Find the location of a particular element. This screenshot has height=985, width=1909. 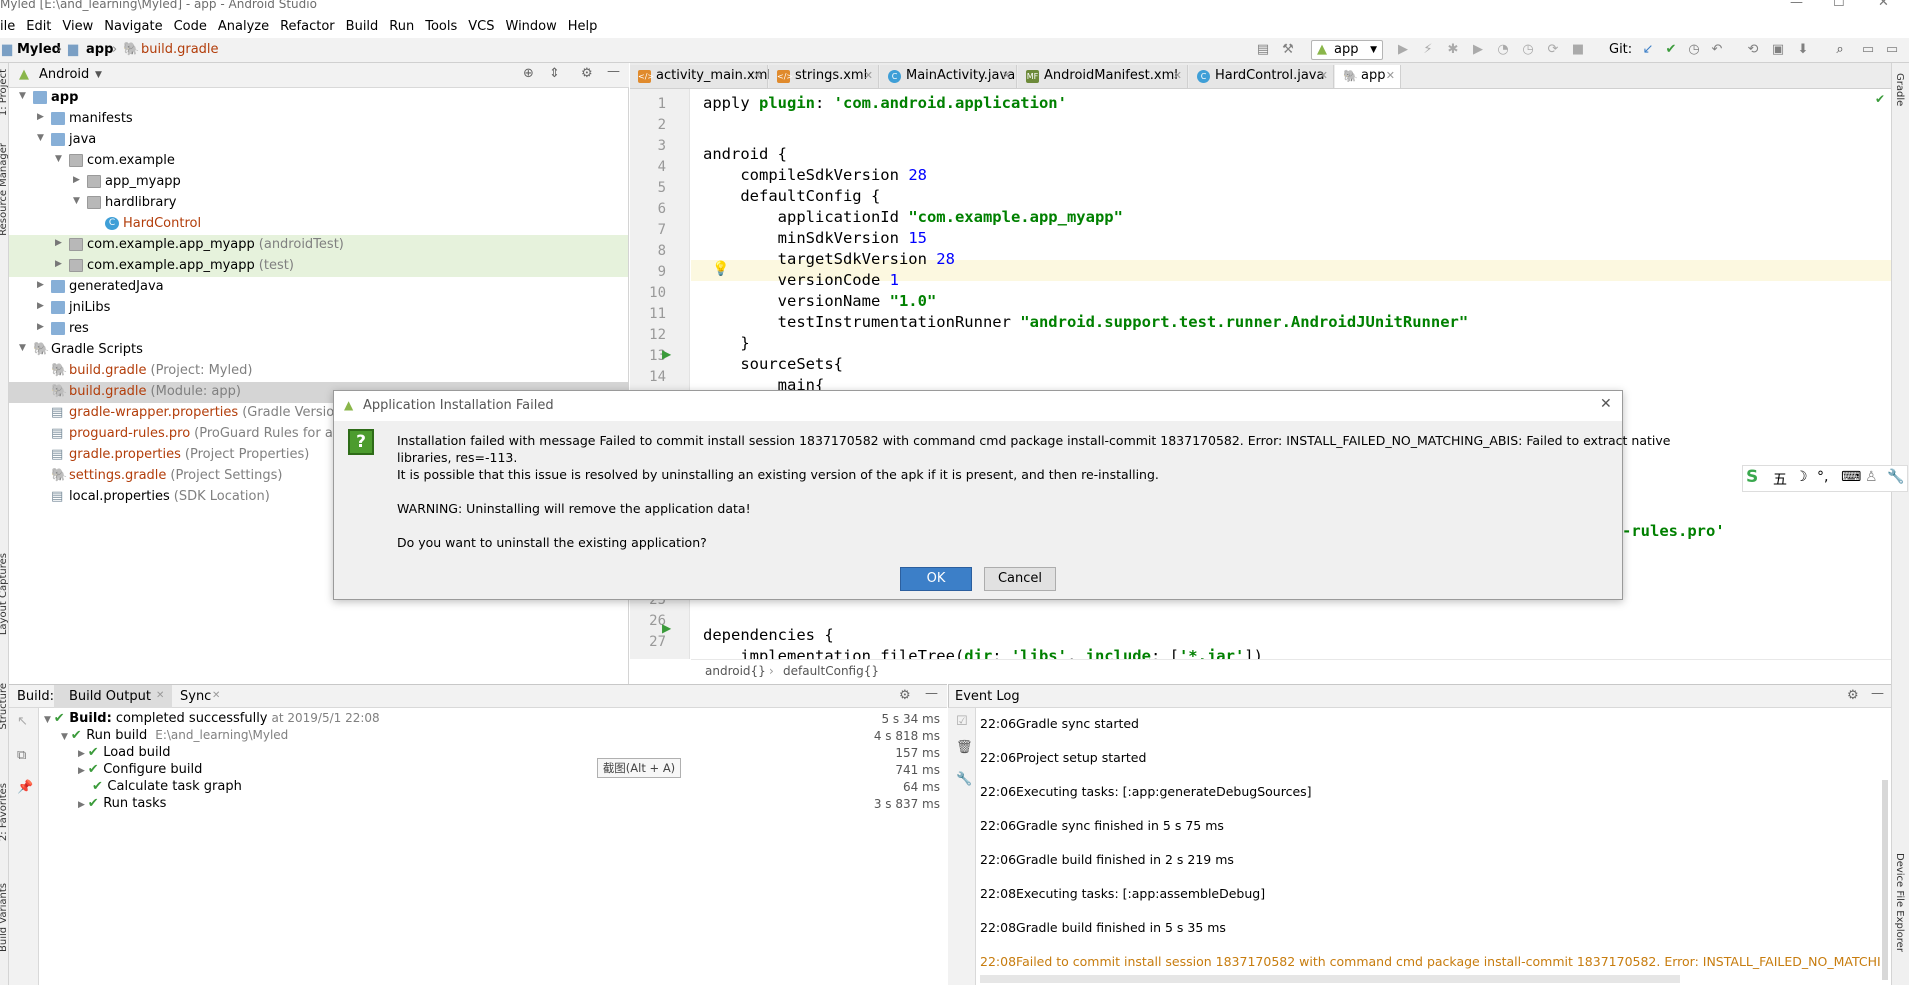

menu-item: VCS is located at coordinates (481, 26).